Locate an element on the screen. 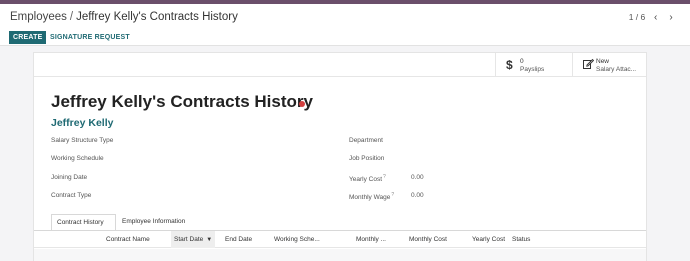 This screenshot has height=261, width=690. employee-name-link: Jeffrey Kelly is located at coordinates (82, 123).